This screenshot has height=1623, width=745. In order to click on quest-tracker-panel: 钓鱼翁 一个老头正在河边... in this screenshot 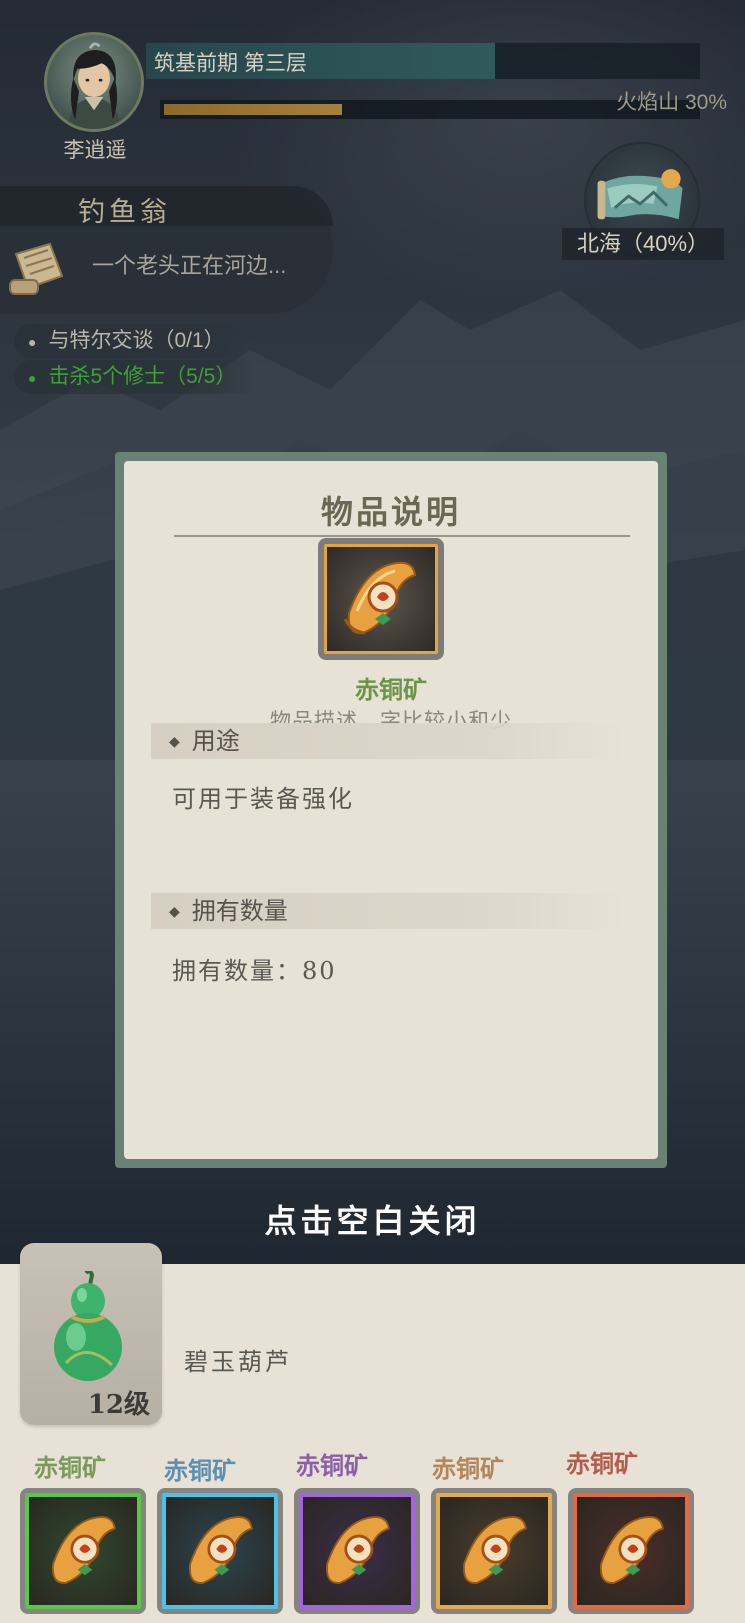, I will do `click(166, 250)`.